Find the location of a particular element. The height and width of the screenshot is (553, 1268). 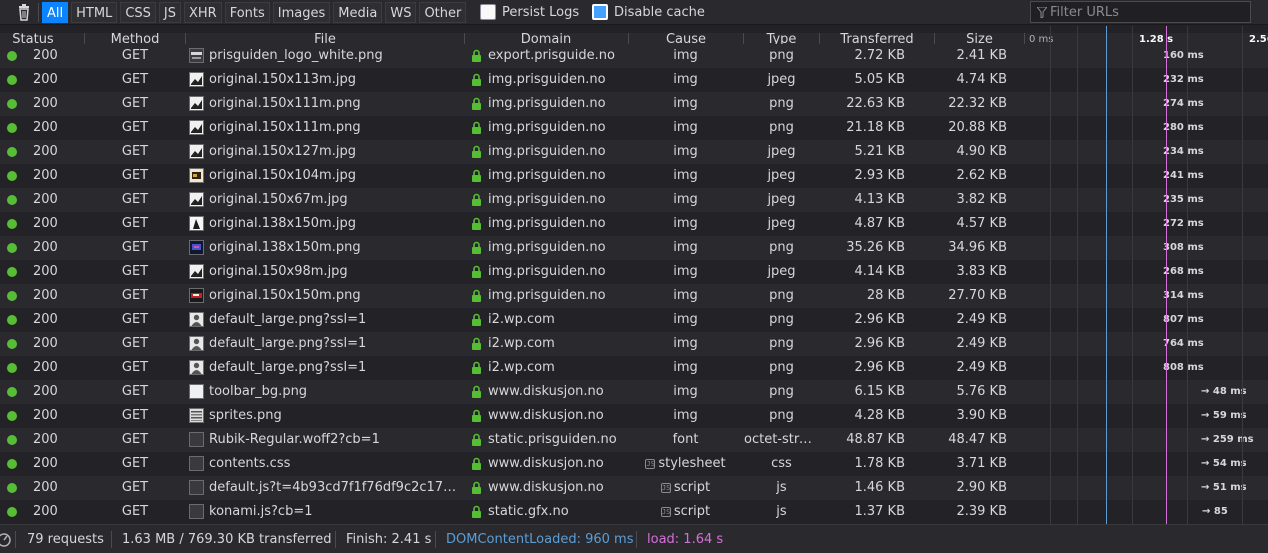

filter-other-button: Other is located at coordinates (443, 12).